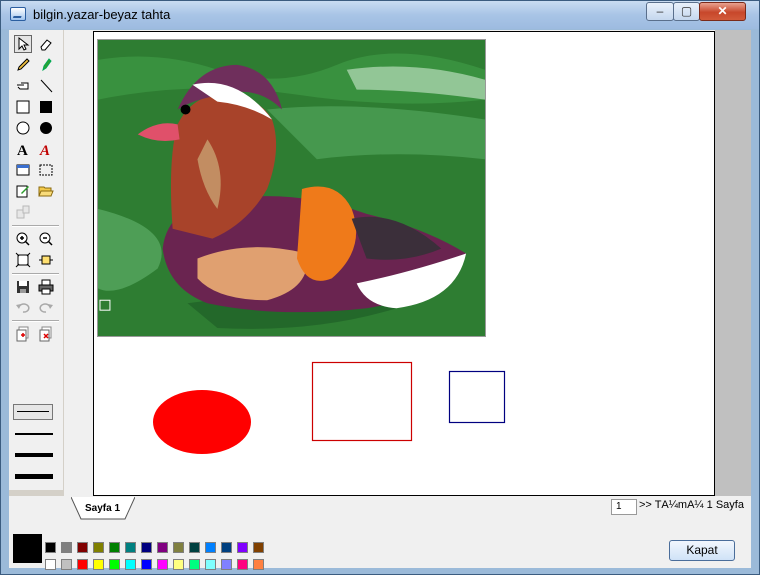 This screenshot has width=760, height=575. What do you see at coordinates (46, 128) in the screenshot?
I see `filled-ellipse-icon` at bounding box center [46, 128].